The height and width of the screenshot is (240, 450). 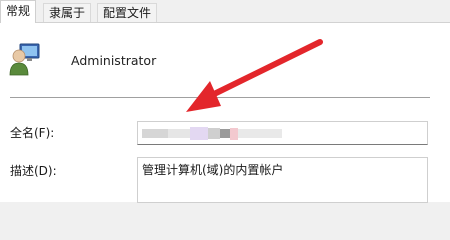 What do you see at coordinates (127, 12) in the screenshot?
I see `tab-profile: 配置文件` at bounding box center [127, 12].